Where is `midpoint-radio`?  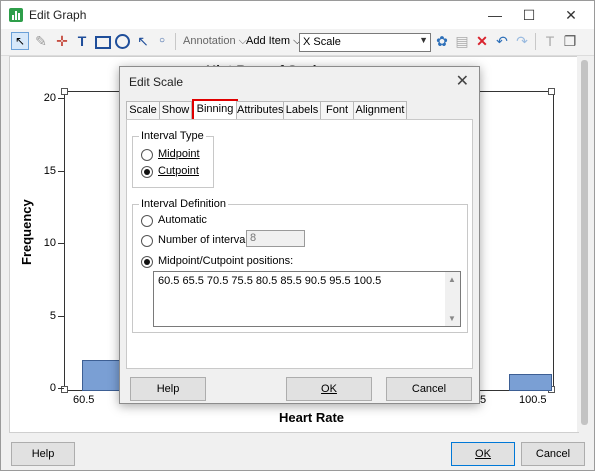 midpoint-radio is located at coordinates (147, 155).